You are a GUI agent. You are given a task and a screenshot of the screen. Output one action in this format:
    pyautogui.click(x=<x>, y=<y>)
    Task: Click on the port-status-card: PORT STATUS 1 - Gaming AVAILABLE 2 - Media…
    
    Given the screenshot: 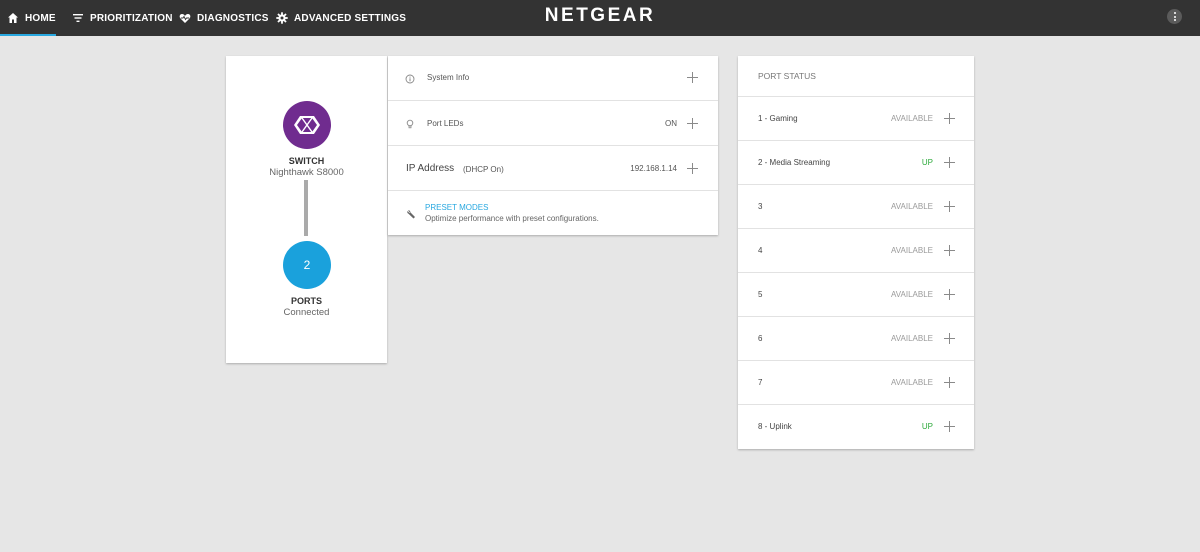 What is the action you would take?
    pyautogui.click(x=856, y=252)
    